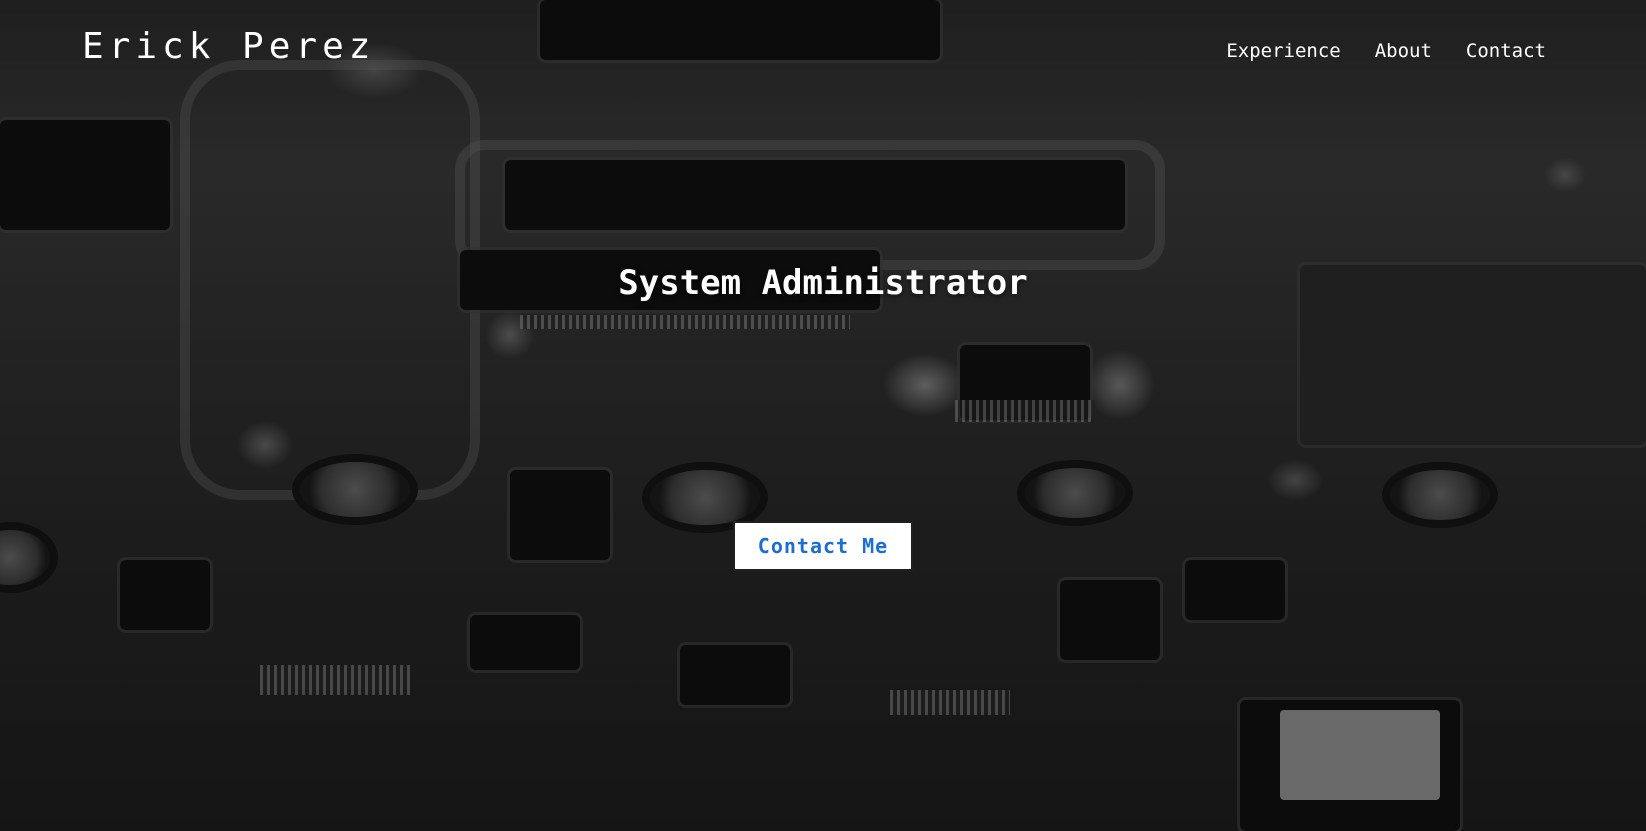  What do you see at coordinates (823, 283) in the screenshot?
I see `hero-headline: System Administrator` at bounding box center [823, 283].